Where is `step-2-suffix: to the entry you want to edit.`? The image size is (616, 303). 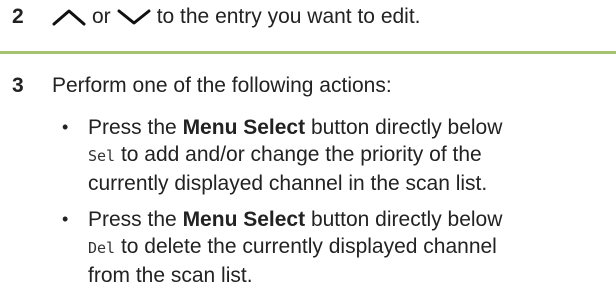
step-2-suffix: to the entry you want to edit. is located at coordinates (288, 16).